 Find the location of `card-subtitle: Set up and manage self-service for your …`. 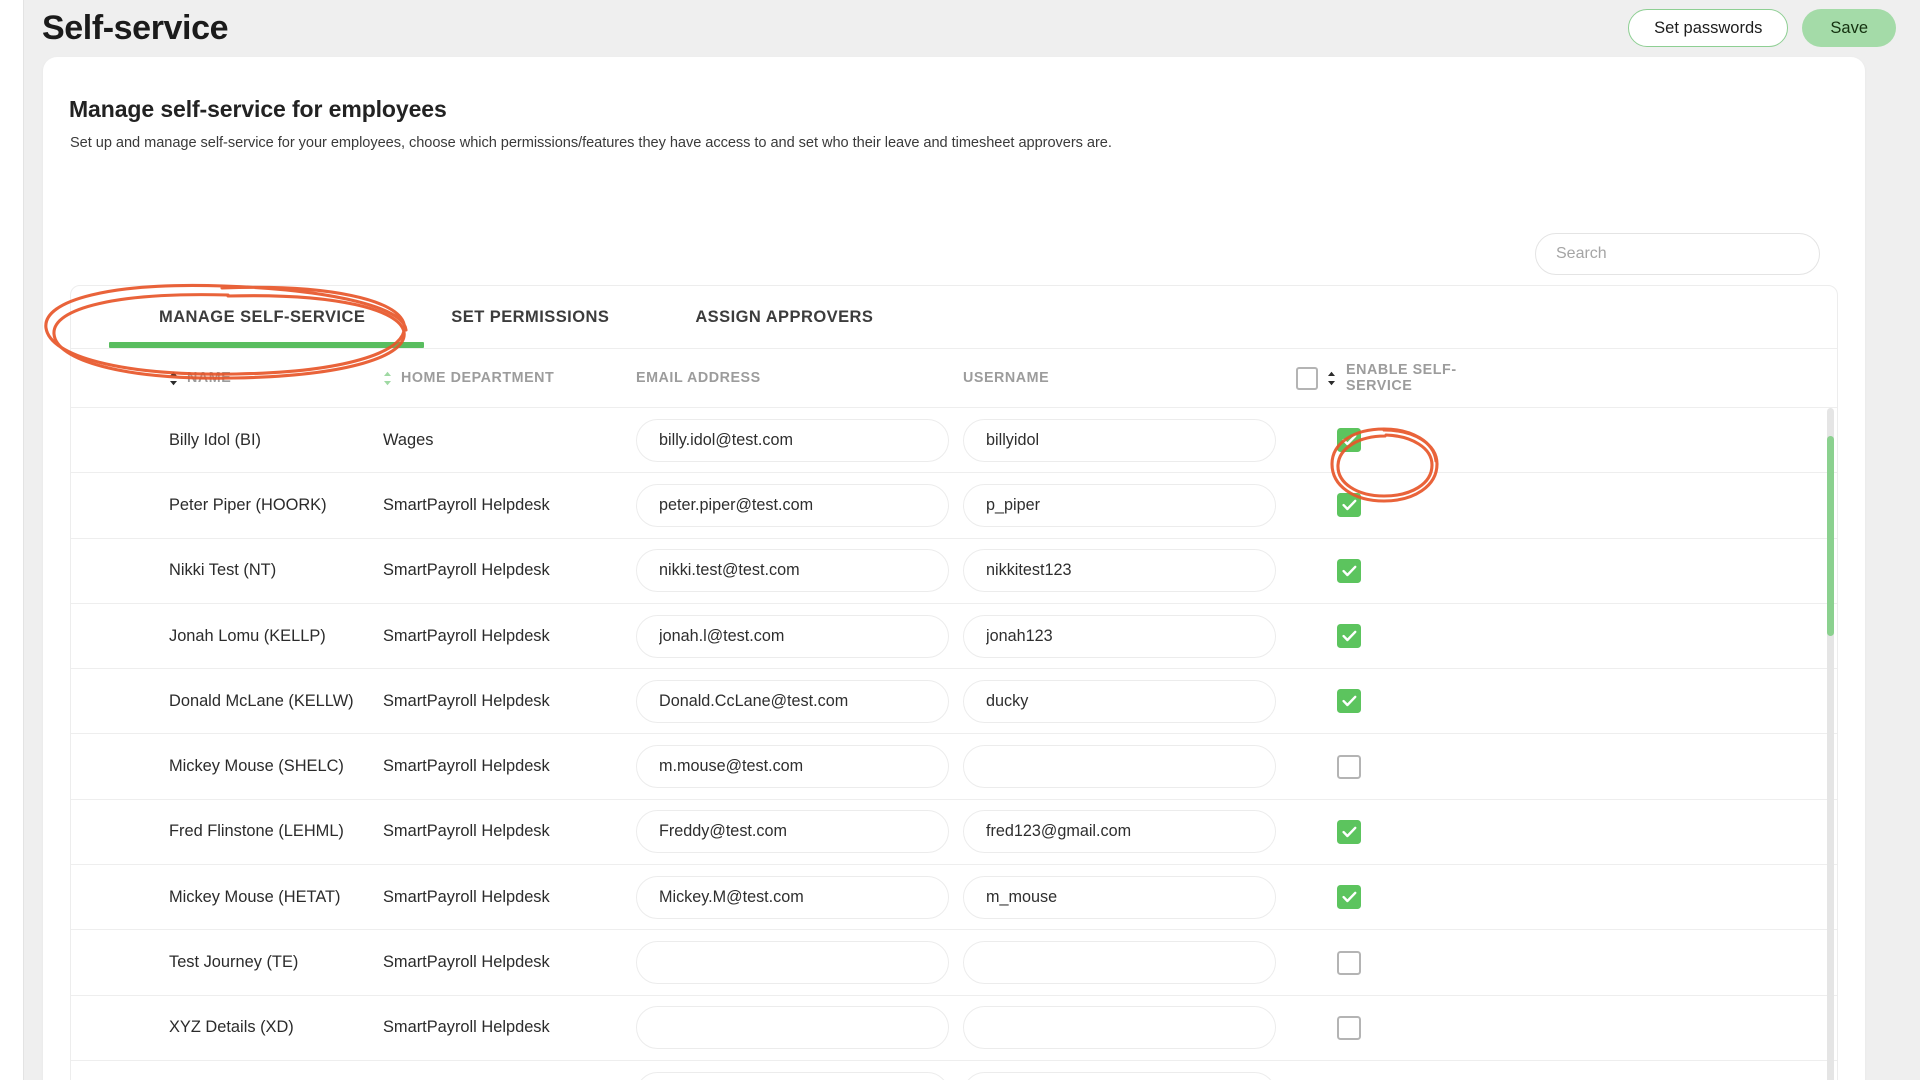

card-subtitle: Set up and manage self-service for your … is located at coordinates (591, 143).